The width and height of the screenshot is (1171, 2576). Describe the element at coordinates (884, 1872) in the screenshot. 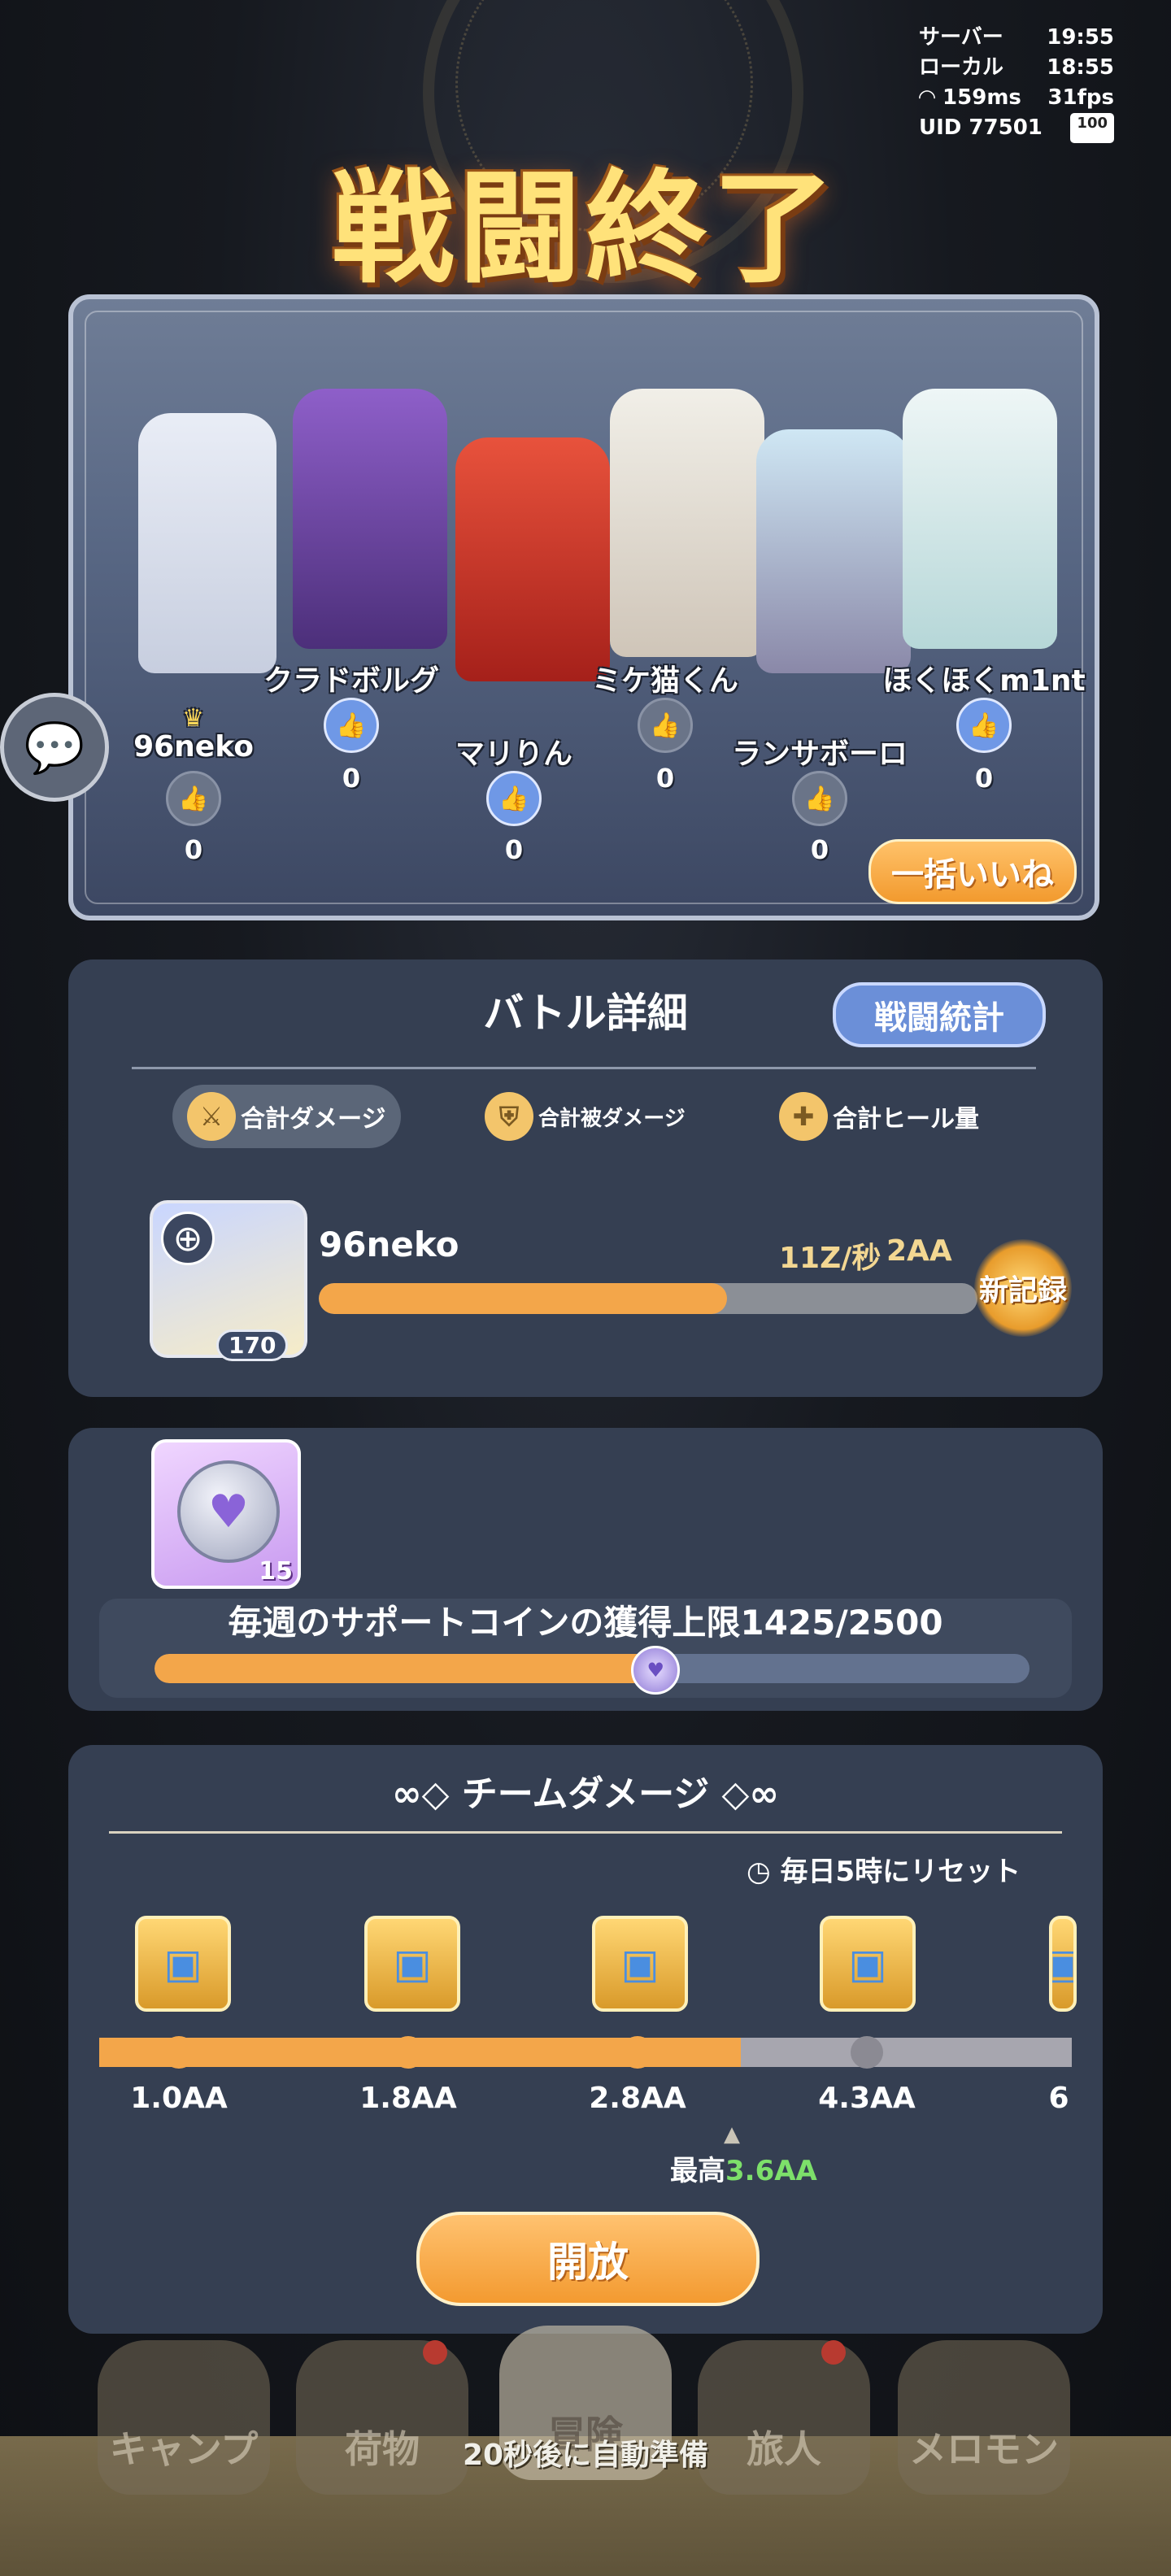

I see `reset-note: ◷ 毎日5時にリセット` at that location.